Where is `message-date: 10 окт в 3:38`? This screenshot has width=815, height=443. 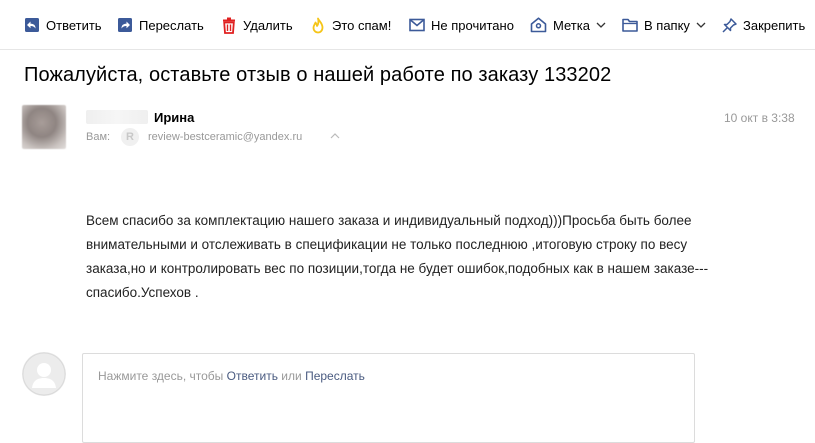
message-date: 10 окт в 3:38 is located at coordinates (759, 118).